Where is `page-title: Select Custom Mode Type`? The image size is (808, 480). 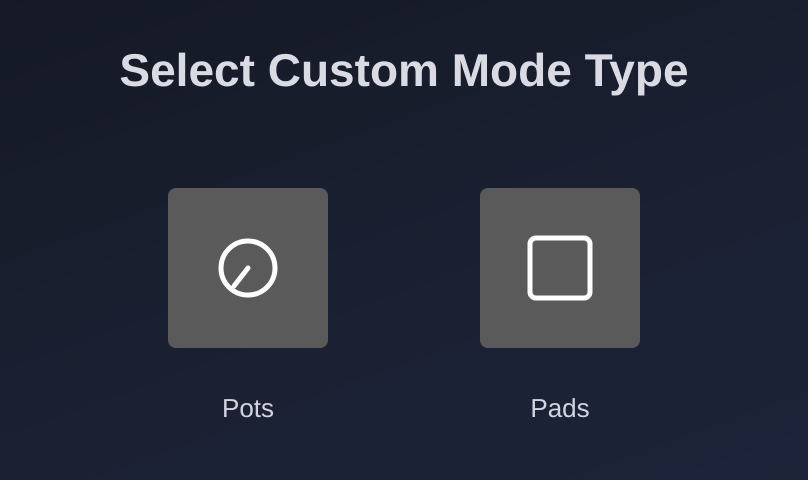 page-title: Select Custom Mode Type is located at coordinates (404, 70).